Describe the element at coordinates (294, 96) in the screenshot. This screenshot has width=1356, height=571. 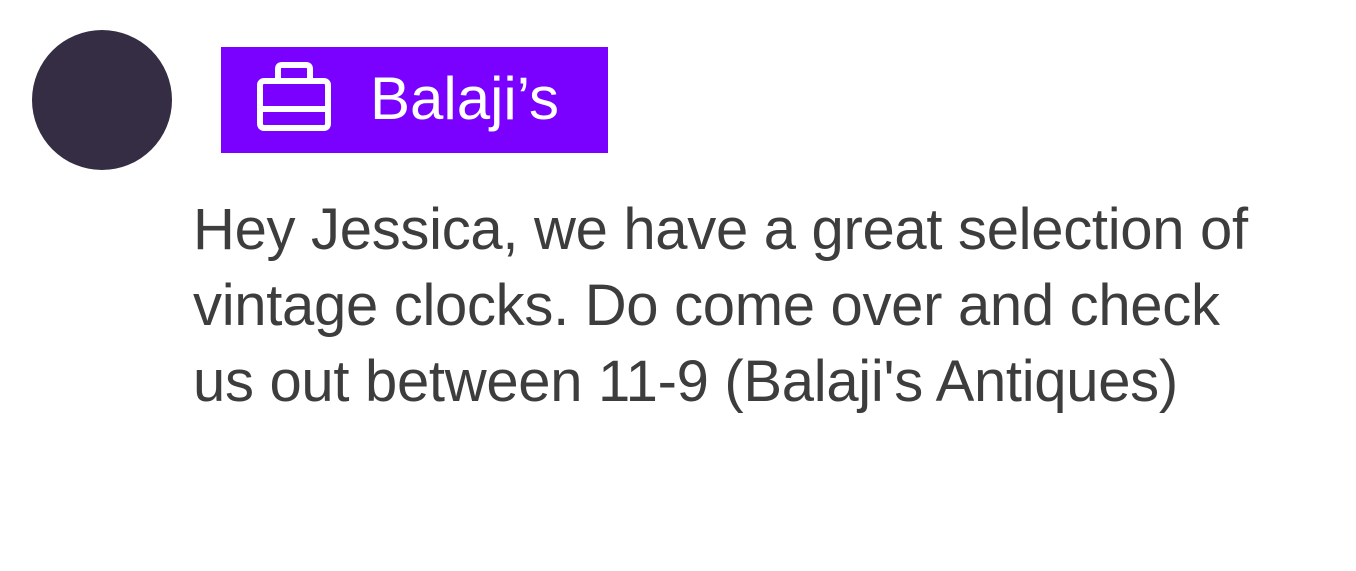
I see `briefcase-icon` at that location.